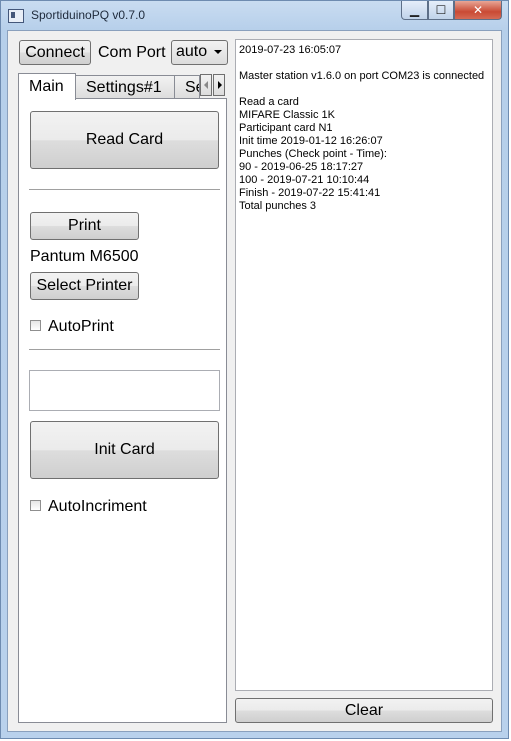 The height and width of the screenshot is (741, 511). I want to click on autoincrement-label: AutoIncriment, so click(97, 506).